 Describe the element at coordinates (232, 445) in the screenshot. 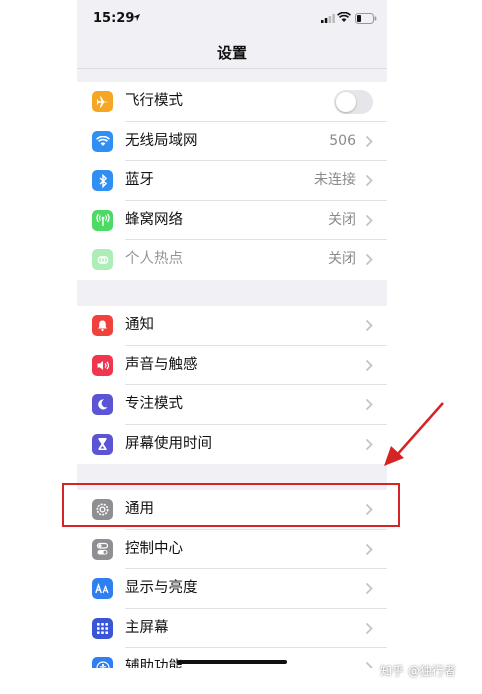

I see `settings-row-screen-time: 屏幕使用时间` at that location.